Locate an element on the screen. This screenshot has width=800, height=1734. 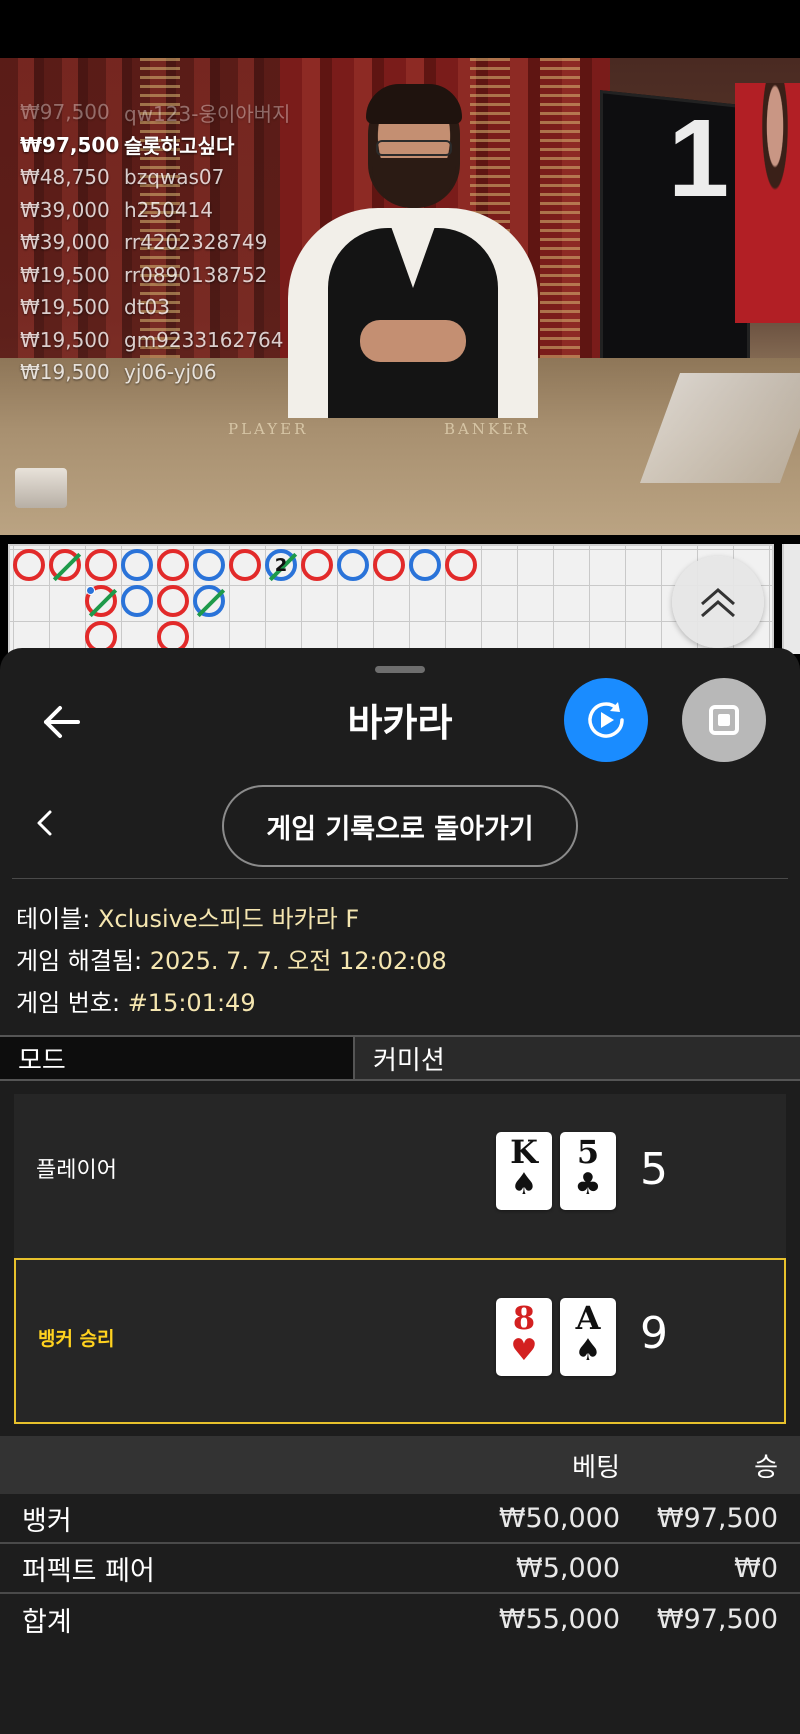
background-person is located at coordinates (767, 203).